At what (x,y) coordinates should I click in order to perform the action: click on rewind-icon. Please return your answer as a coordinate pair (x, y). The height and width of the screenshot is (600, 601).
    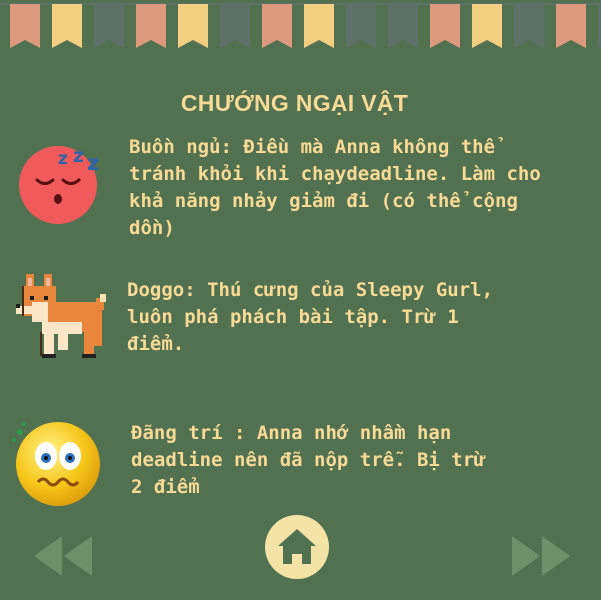
    Looking at the image, I should click on (62, 556).